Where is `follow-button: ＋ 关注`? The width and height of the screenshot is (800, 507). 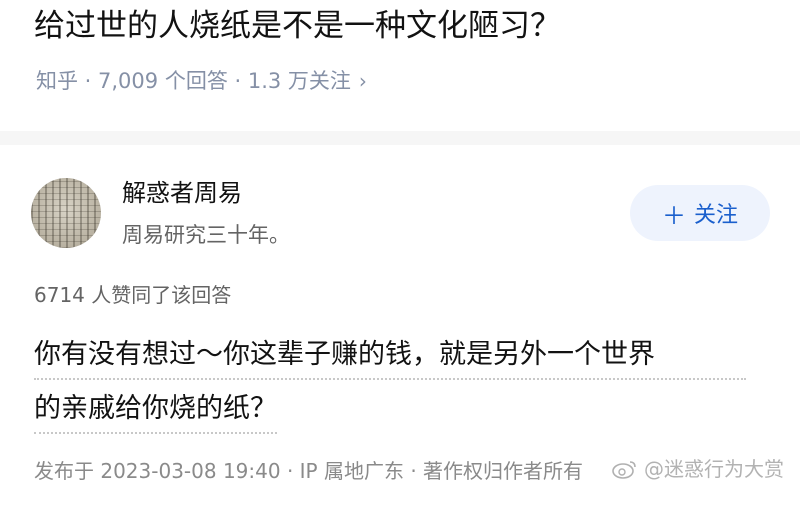 follow-button: ＋ 关注 is located at coordinates (700, 213).